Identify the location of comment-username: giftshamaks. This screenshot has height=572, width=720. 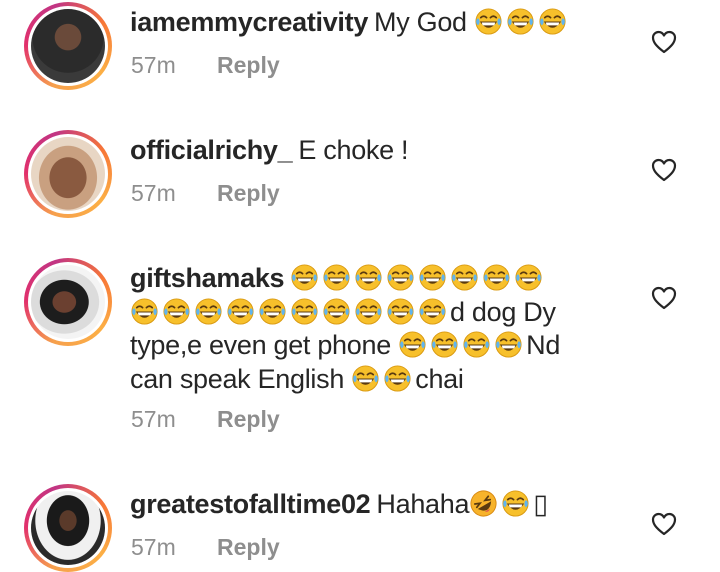
(207, 278).